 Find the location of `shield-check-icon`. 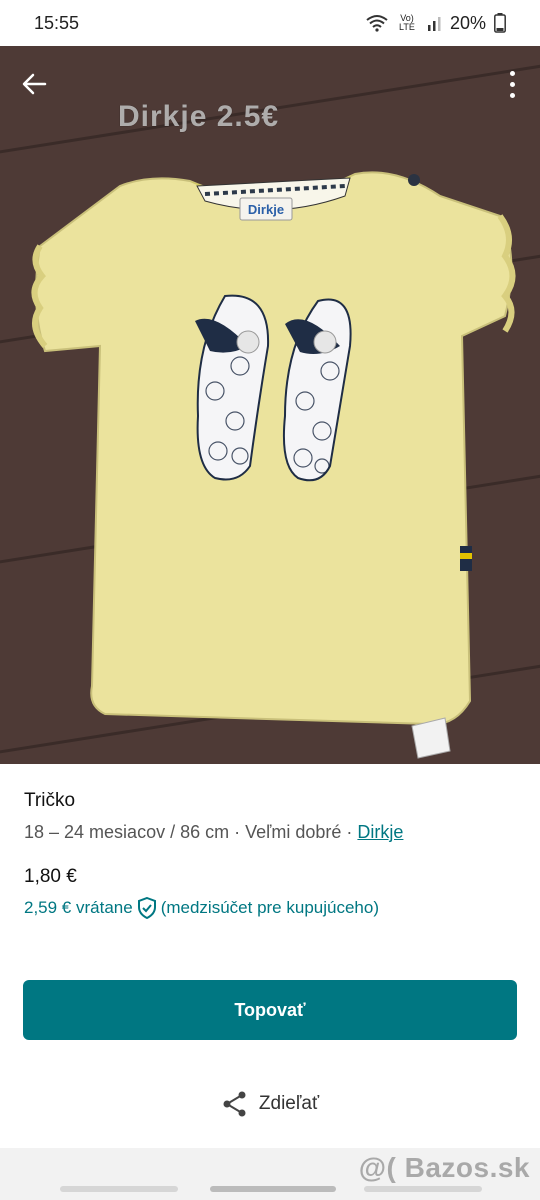

shield-check-icon is located at coordinates (146, 908).